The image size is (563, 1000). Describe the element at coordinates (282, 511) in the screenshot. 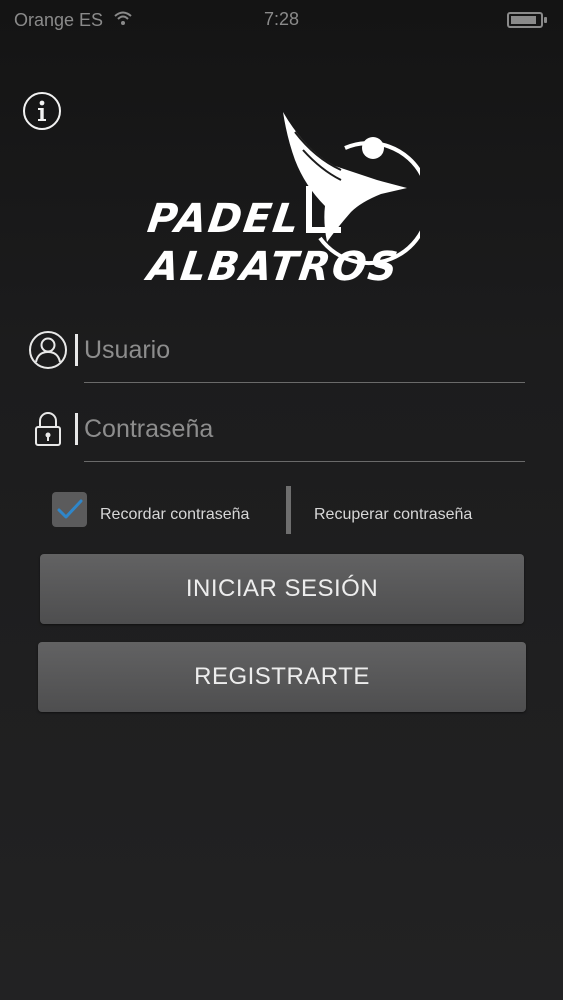

I see `remember-row: Recordar contraseña Recuperar contraseña` at that location.